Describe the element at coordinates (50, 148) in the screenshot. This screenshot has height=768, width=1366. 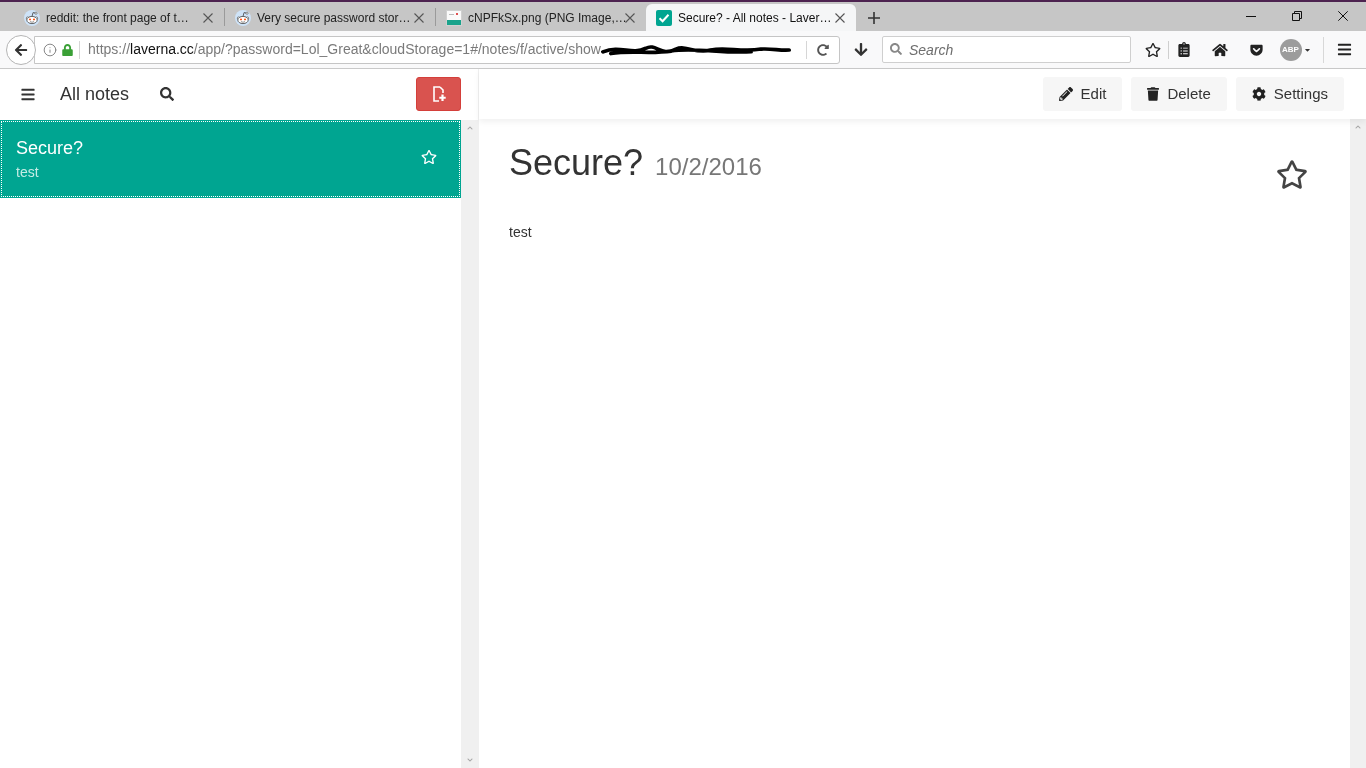
I see `note-title: Secure?` at that location.